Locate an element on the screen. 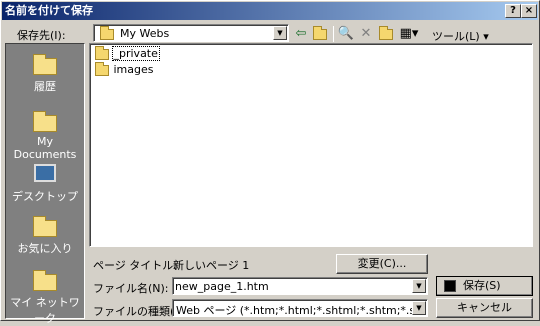 This screenshot has width=540, height=326. tools-menu: ツール(L) ▾ is located at coordinates (460, 36).